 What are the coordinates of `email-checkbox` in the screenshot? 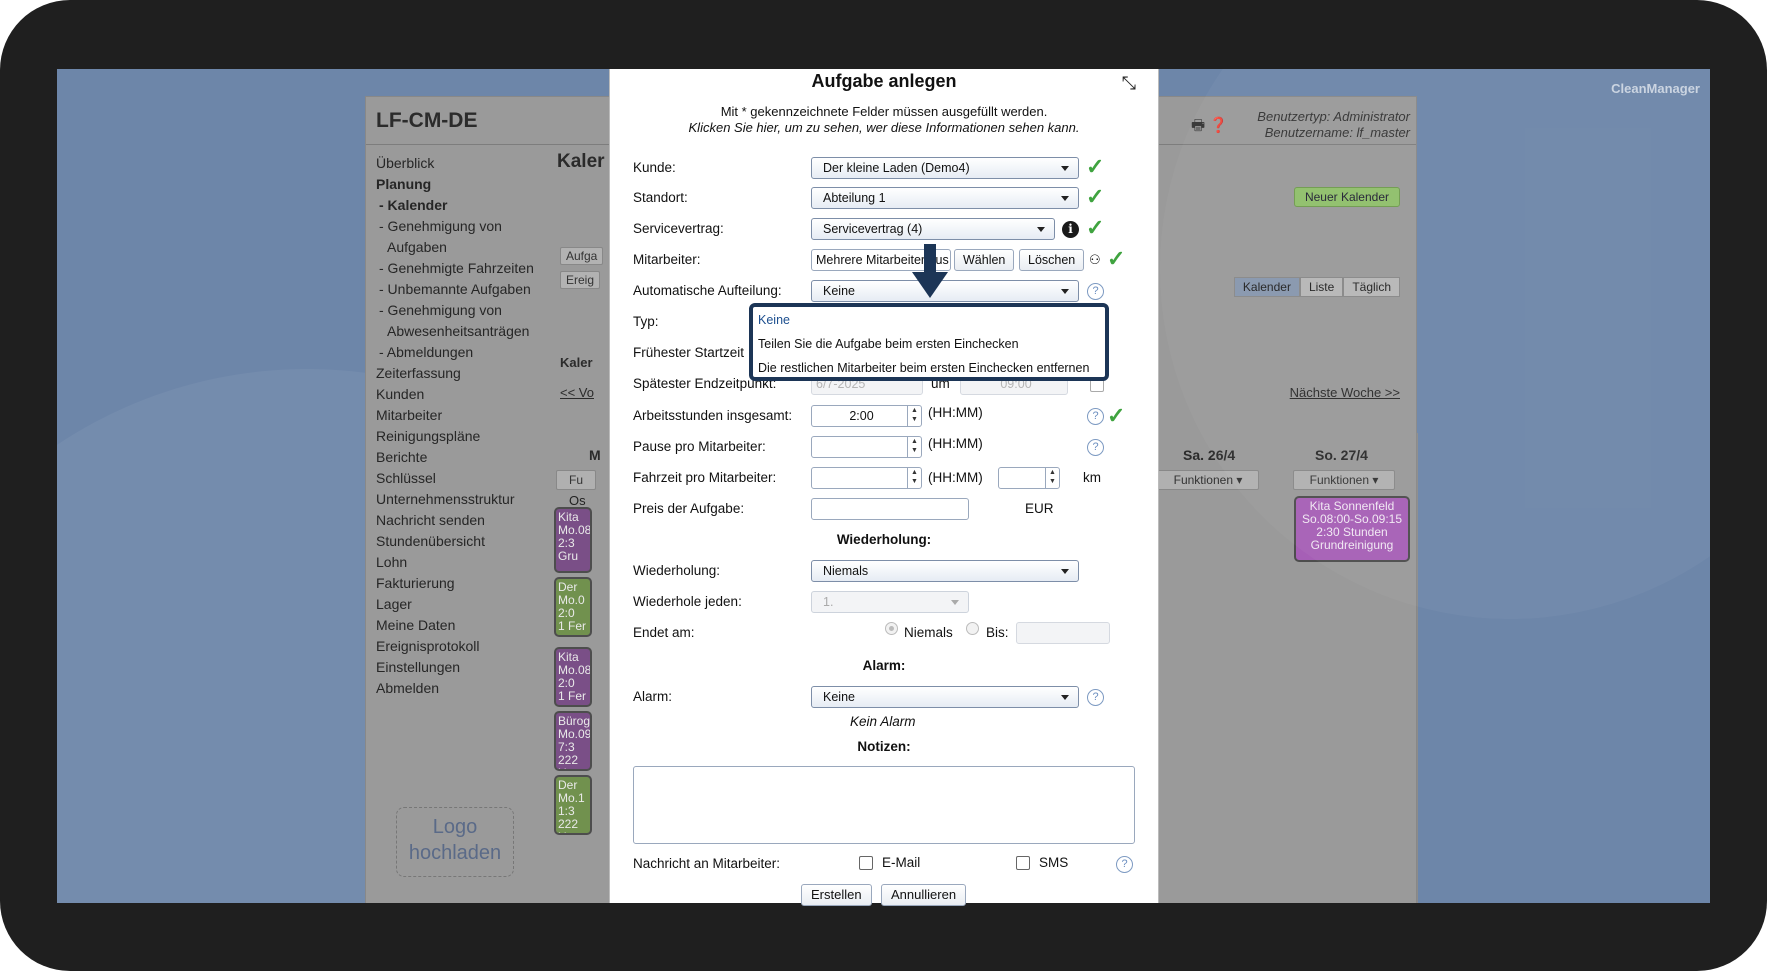 It's located at (866, 863).